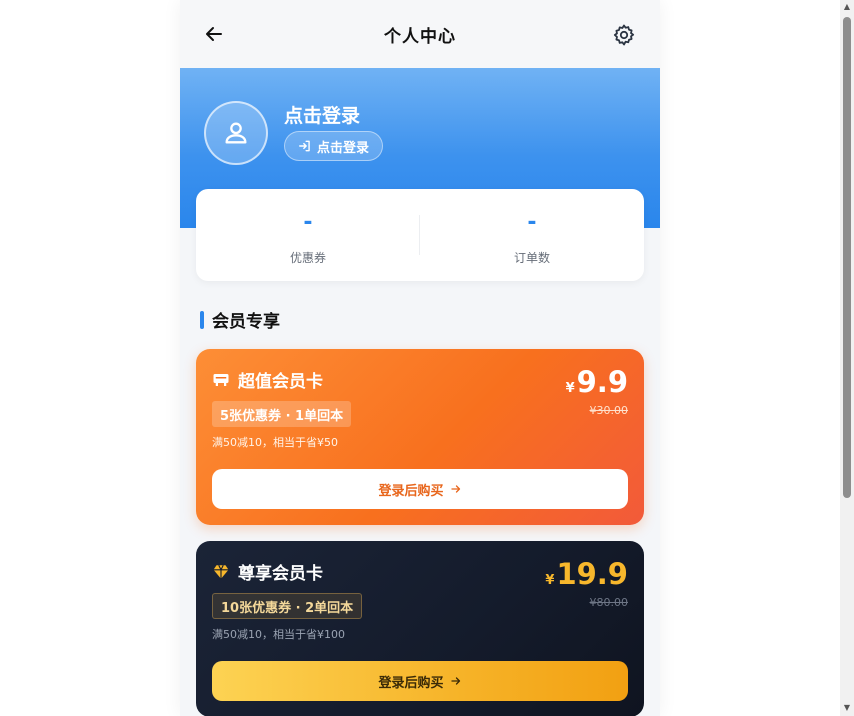  Describe the element at coordinates (280, 382) in the screenshot. I see `card-name: 超值会员卡` at that location.